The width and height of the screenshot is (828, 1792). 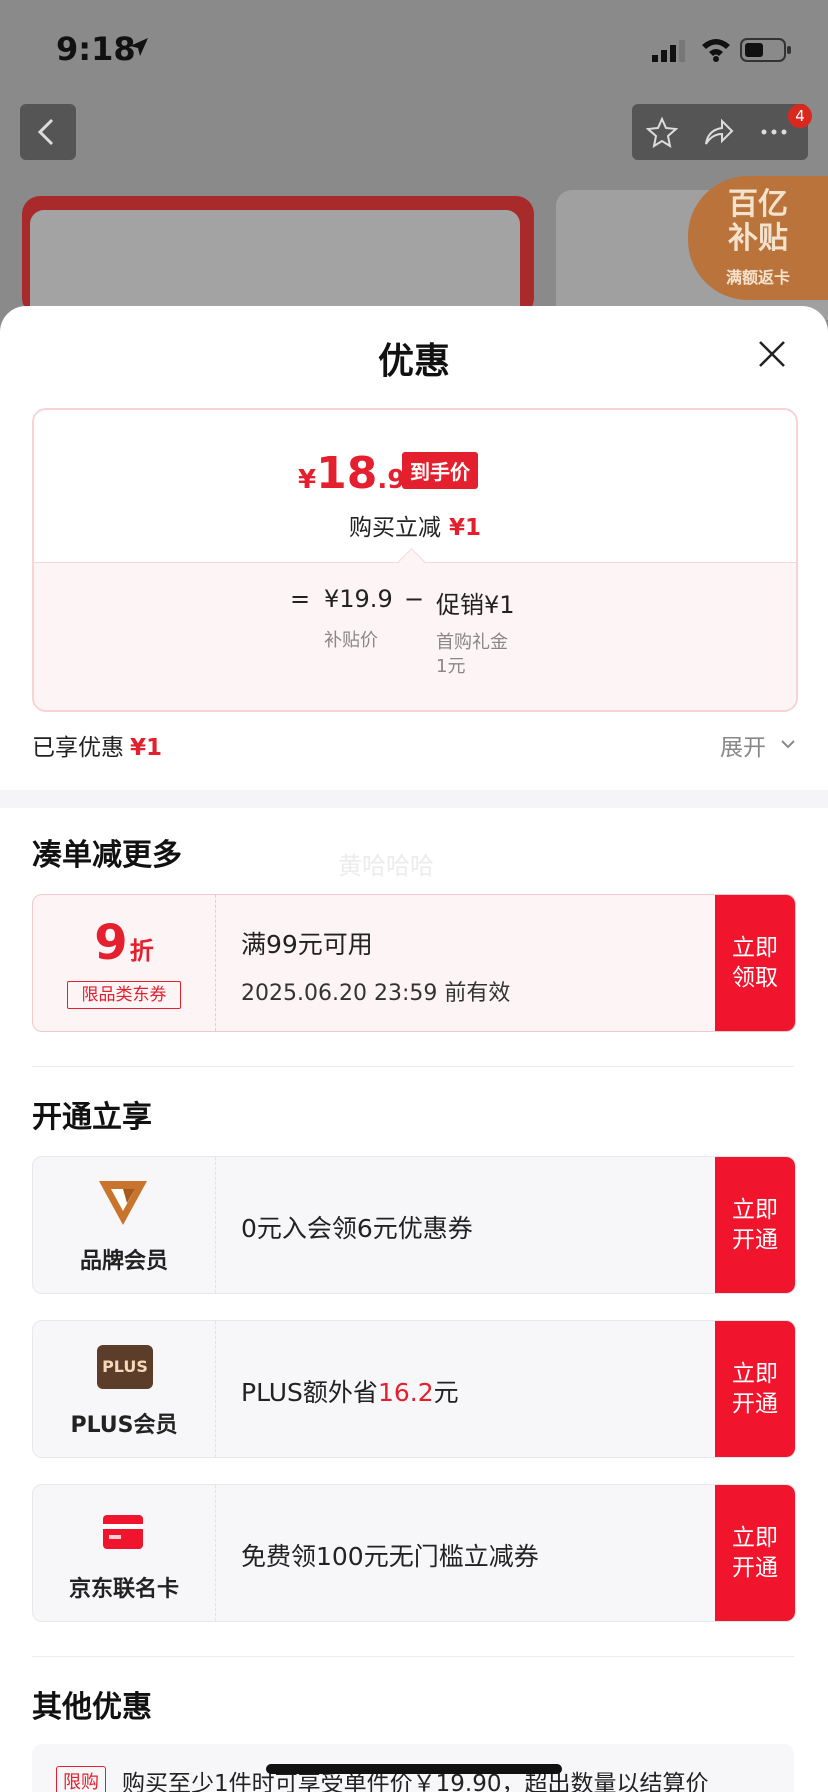 What do you see at coordinates (758, 238) in the screenshot?
I see `subsidy-logo: 百亿 补贴 满额返卡` at bounding box center [758, 238].